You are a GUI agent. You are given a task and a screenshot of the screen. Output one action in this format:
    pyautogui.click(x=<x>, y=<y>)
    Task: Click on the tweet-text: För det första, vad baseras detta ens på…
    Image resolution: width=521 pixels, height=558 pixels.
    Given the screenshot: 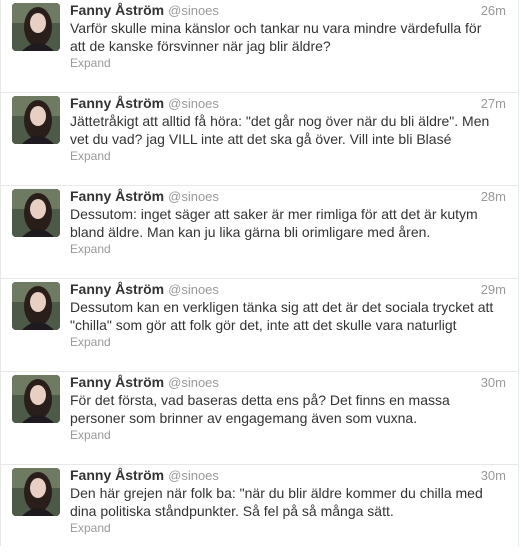 What is the action you would take?
    pyautogui.click(x=260, y=409)
    